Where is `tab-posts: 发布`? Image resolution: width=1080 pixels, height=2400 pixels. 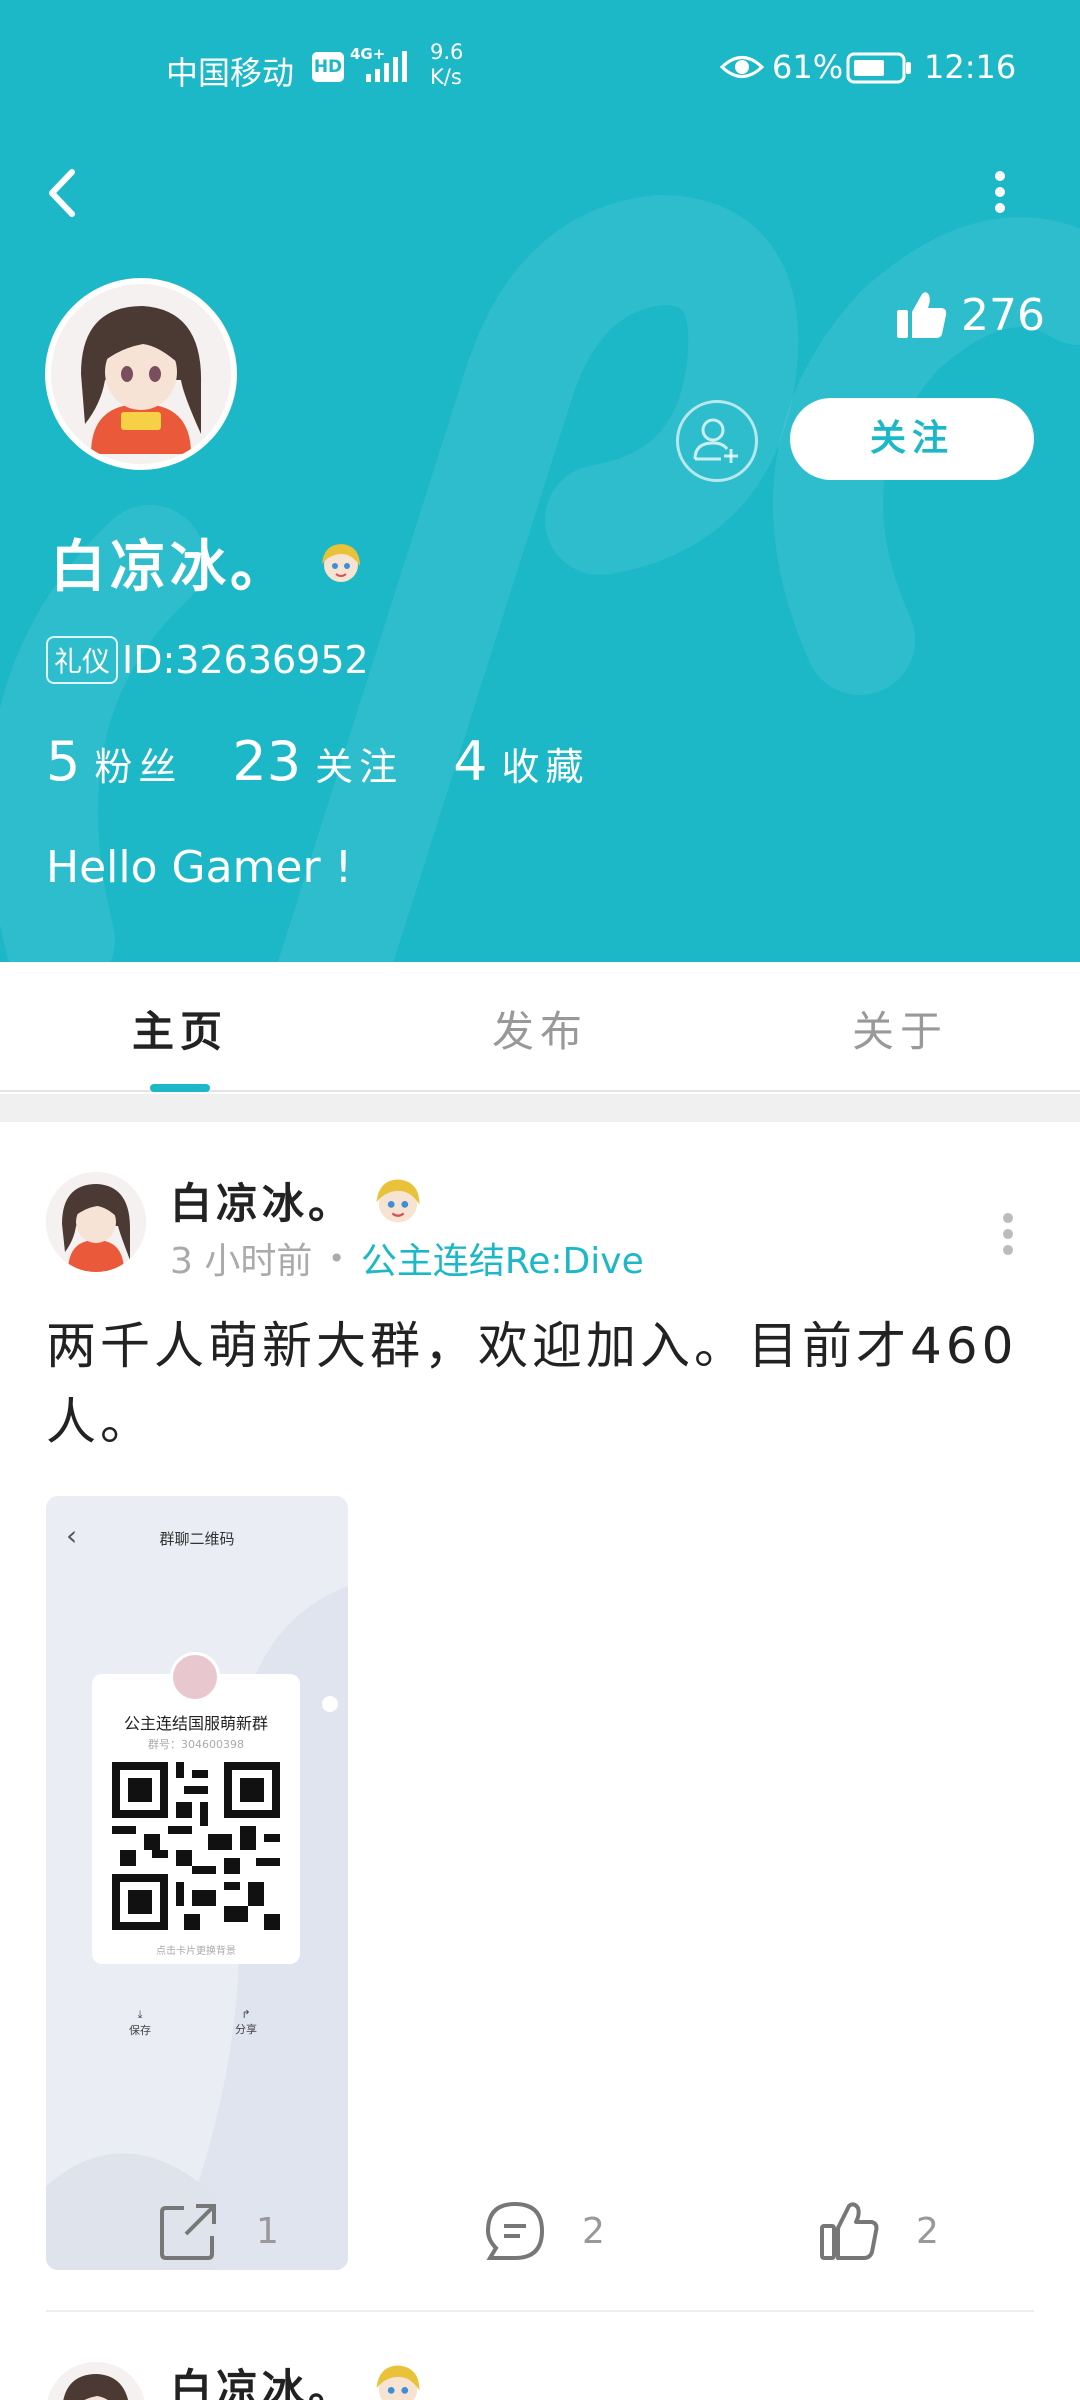
tab-posts: 发布 is located at coordinates (540, 1028).